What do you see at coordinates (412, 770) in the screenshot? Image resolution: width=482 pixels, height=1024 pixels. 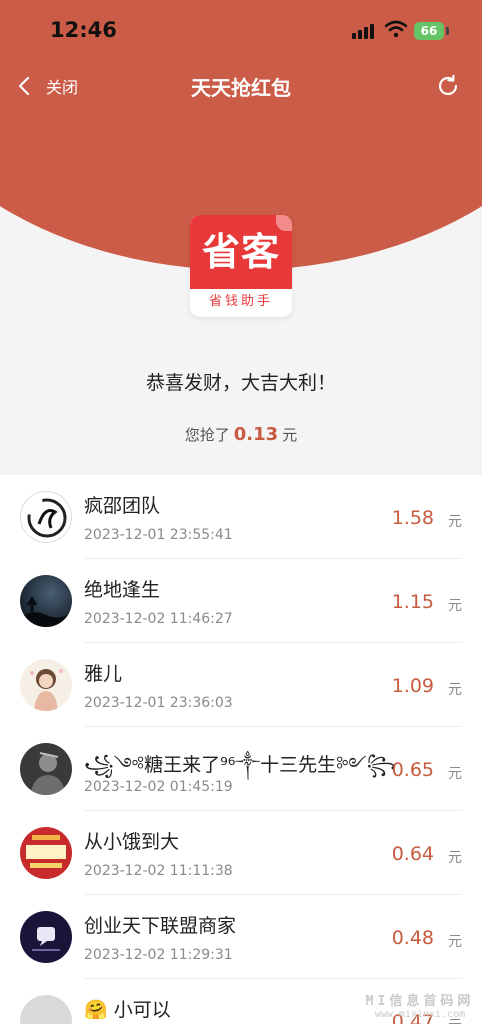 I see `grab-amount: 0.65` at bounding box center [412, 770].